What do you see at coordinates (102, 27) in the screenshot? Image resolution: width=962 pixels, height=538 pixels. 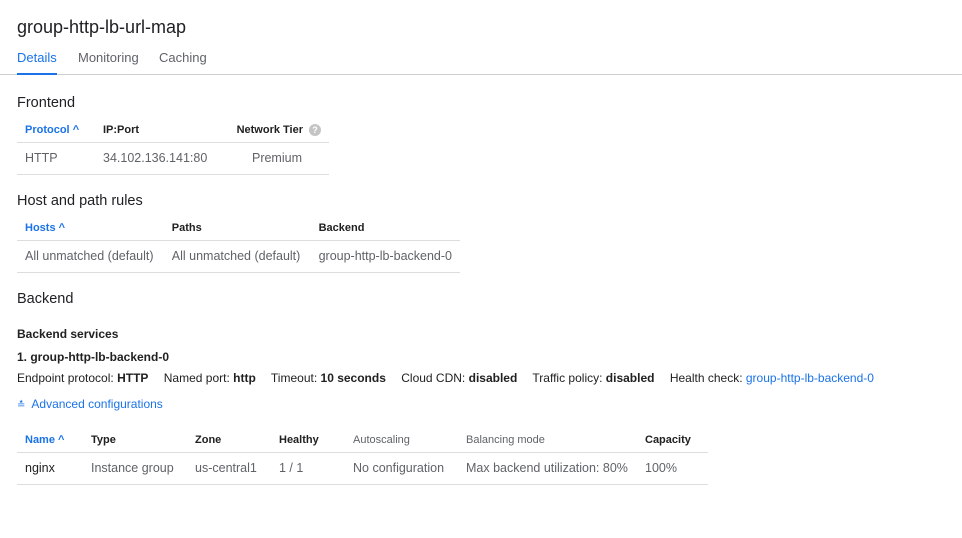 I see `page-title: group-http-lb-url-map` at bounding box center [102, 27].